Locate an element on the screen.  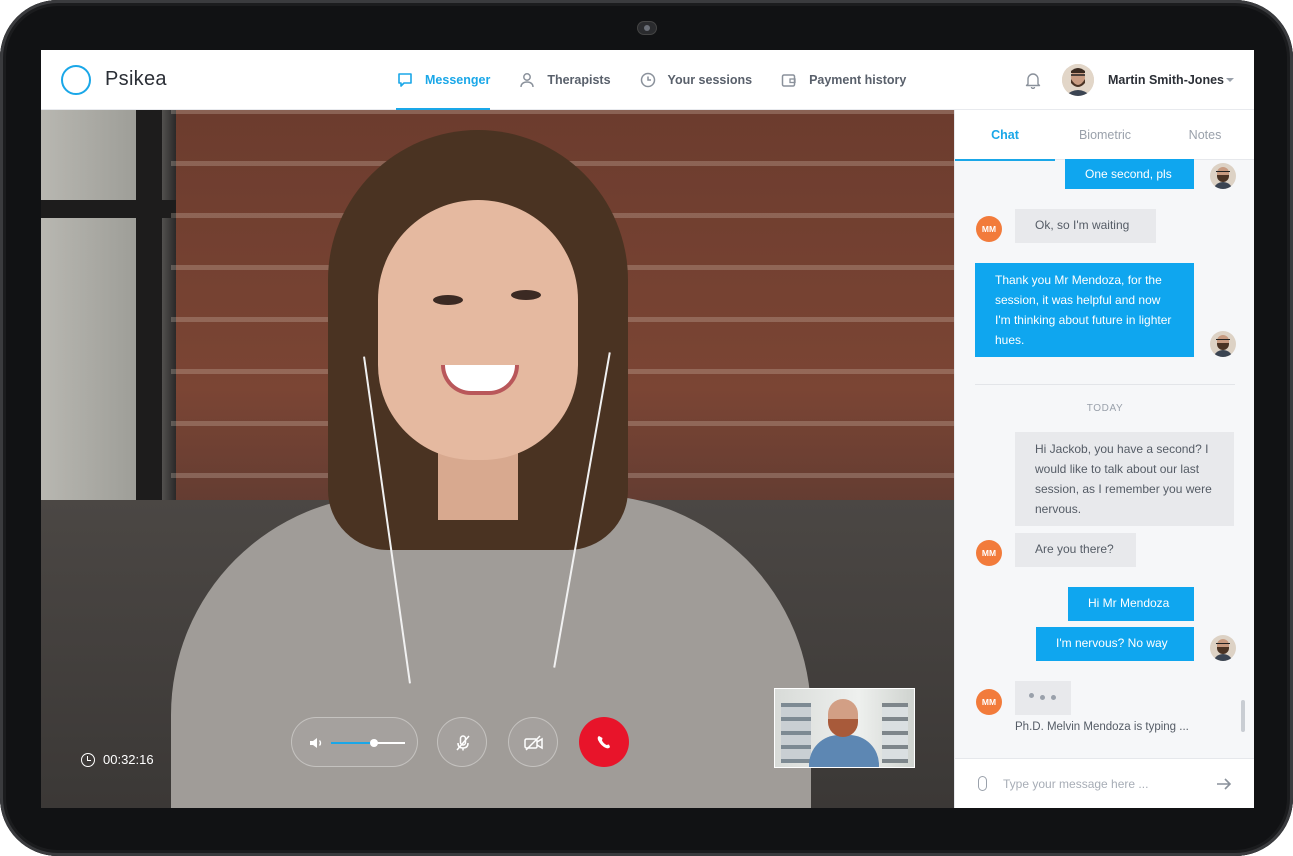
volume-slider is located at coordinates (368, 743).